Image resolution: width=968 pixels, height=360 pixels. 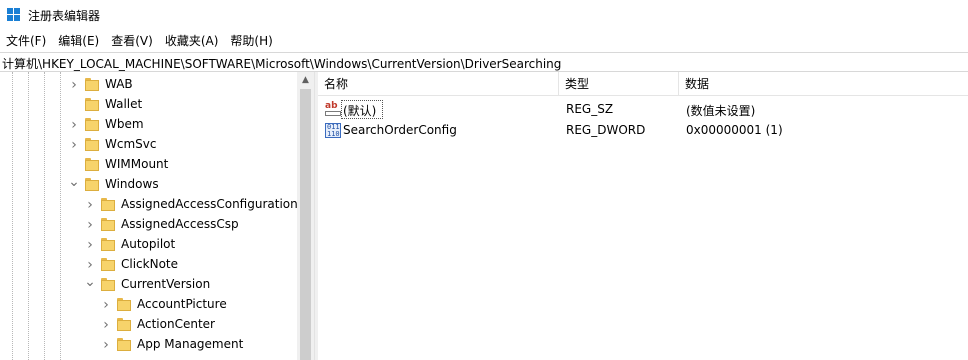 I want to click on tree-item: › ActionCenter, so click(x=150, y=325).